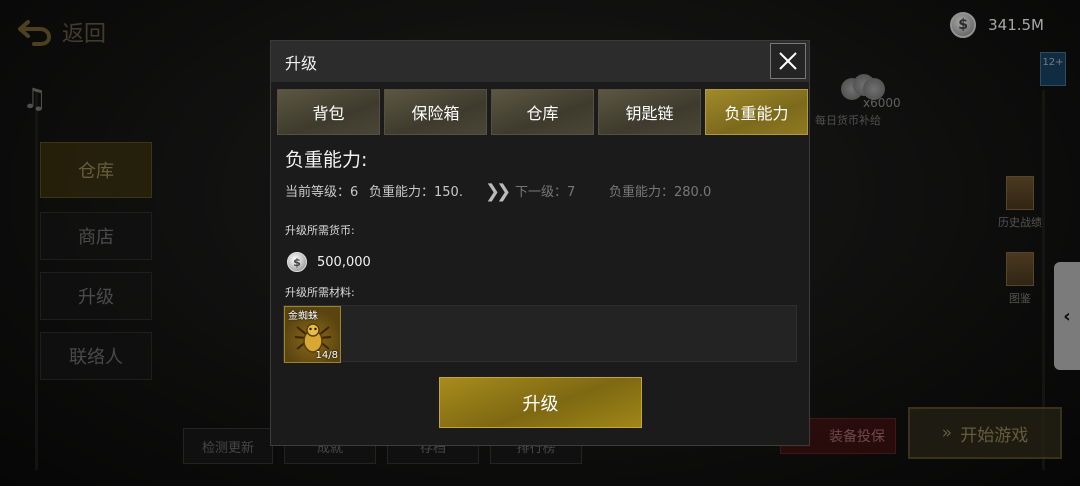  I want to click on material-name: 金蜘蛛, so click(303, 316).